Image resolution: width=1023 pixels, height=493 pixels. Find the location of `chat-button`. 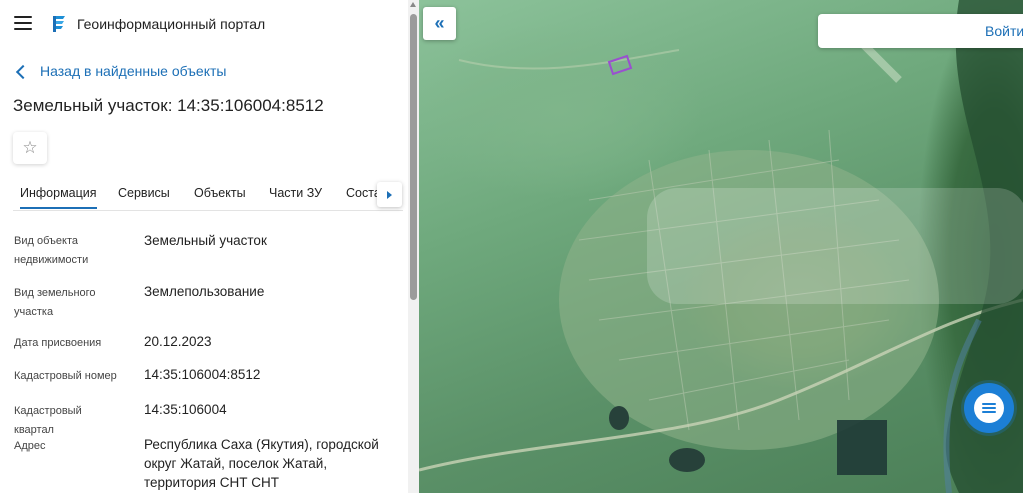

chat-button is located at coordinates (989, 408).